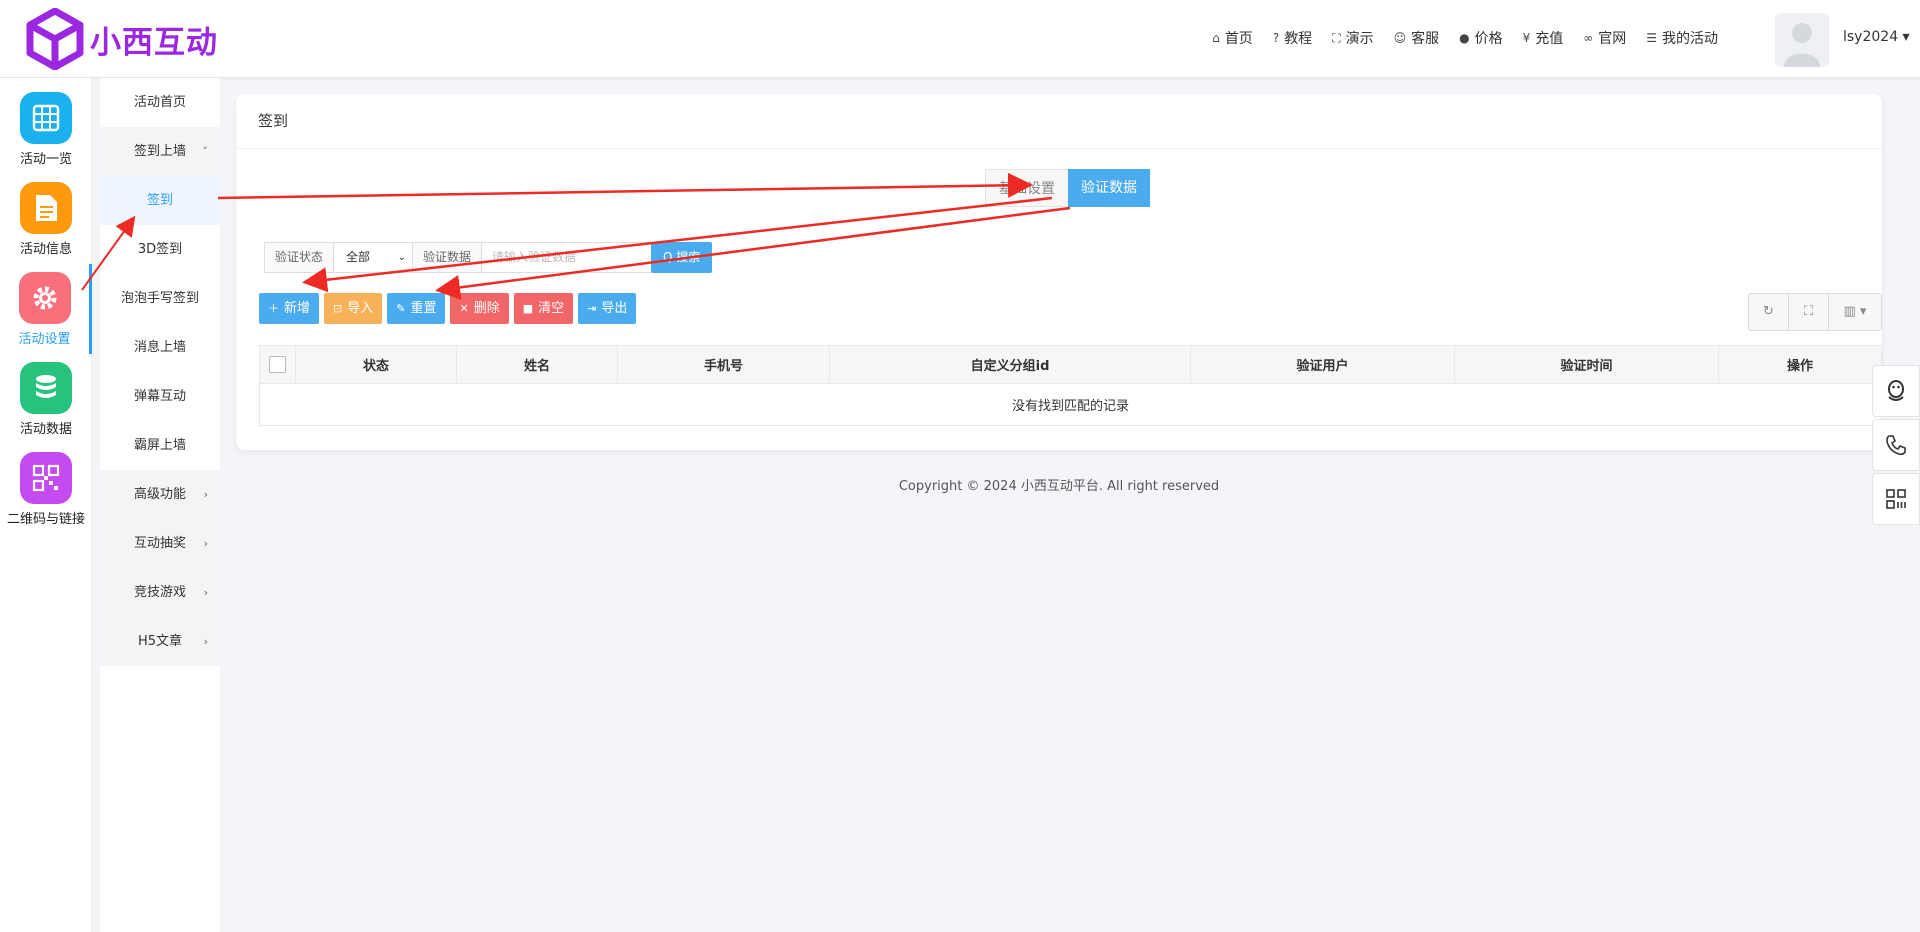 This screenshot has height=932, width=1920. I want to click on subnav-label: 活动首页, so click(159, 102).